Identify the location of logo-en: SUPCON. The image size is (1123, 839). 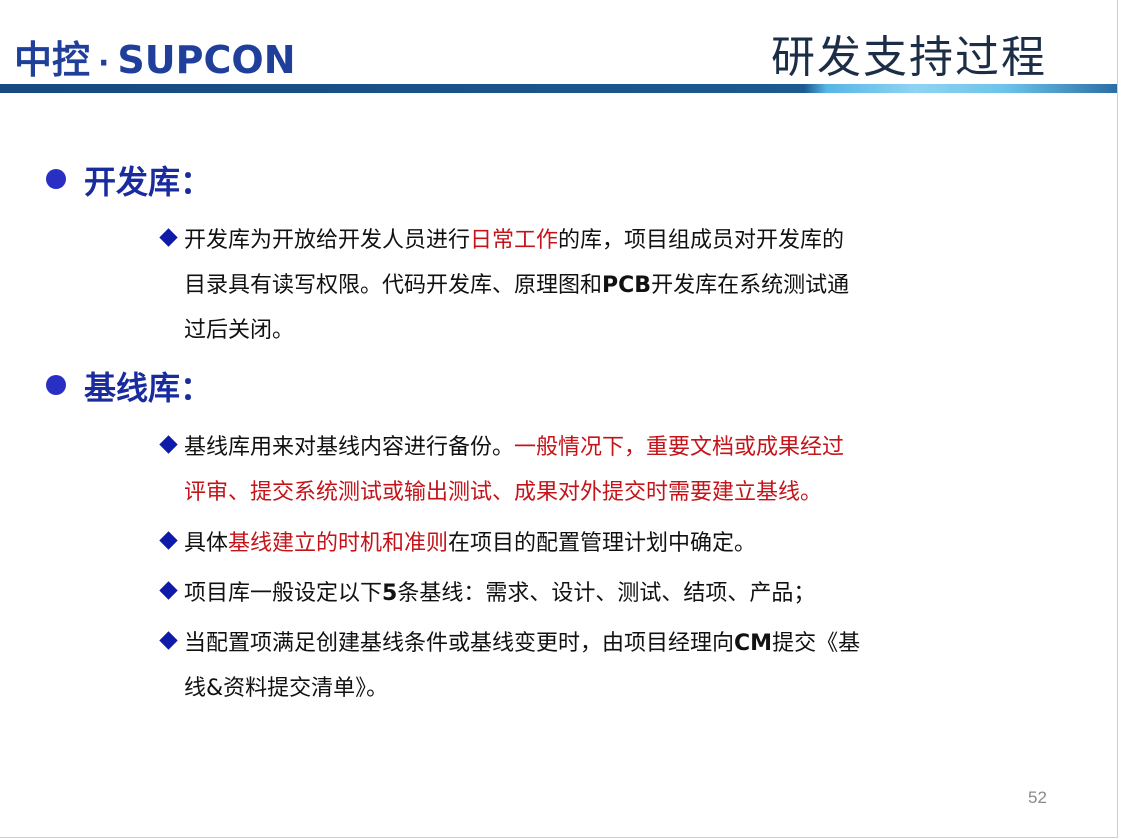
(206, 60).